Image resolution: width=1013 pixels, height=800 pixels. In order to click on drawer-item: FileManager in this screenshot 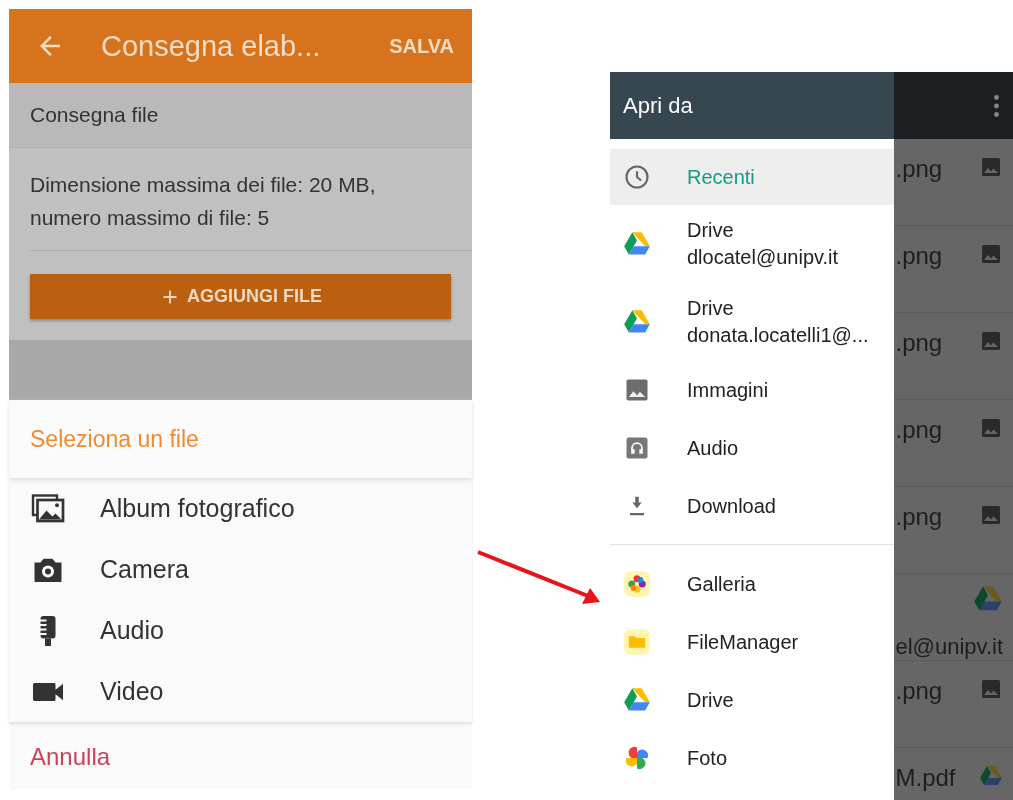, I will do `click(752, 642)`.